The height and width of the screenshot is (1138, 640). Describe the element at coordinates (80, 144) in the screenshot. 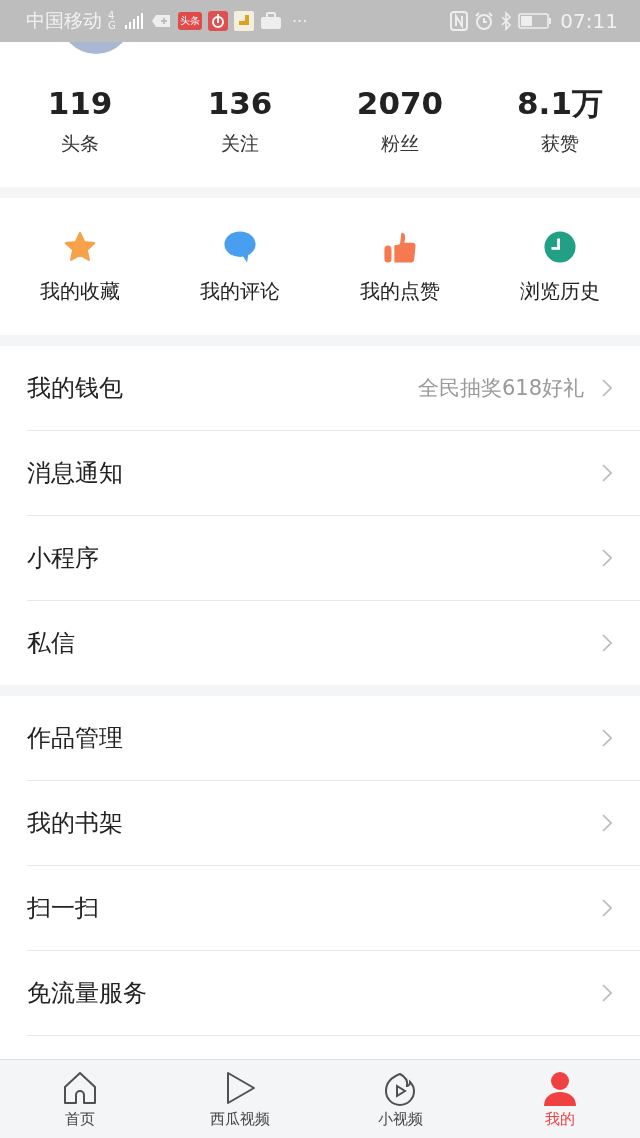

I see `stat-label: 头条` at that location.